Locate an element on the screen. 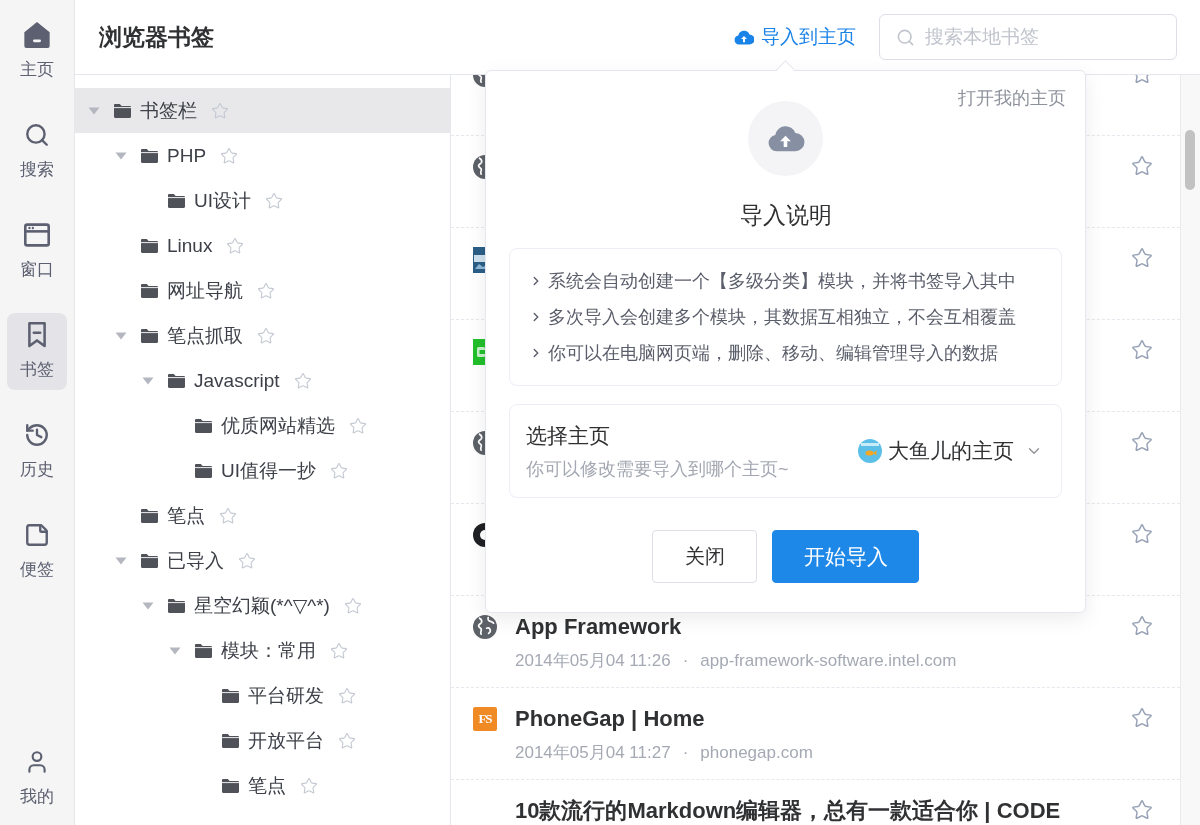 The image size is (1200, 825). import-to-homepage-link: 导入到主页 is located at coordinates (795, 37).